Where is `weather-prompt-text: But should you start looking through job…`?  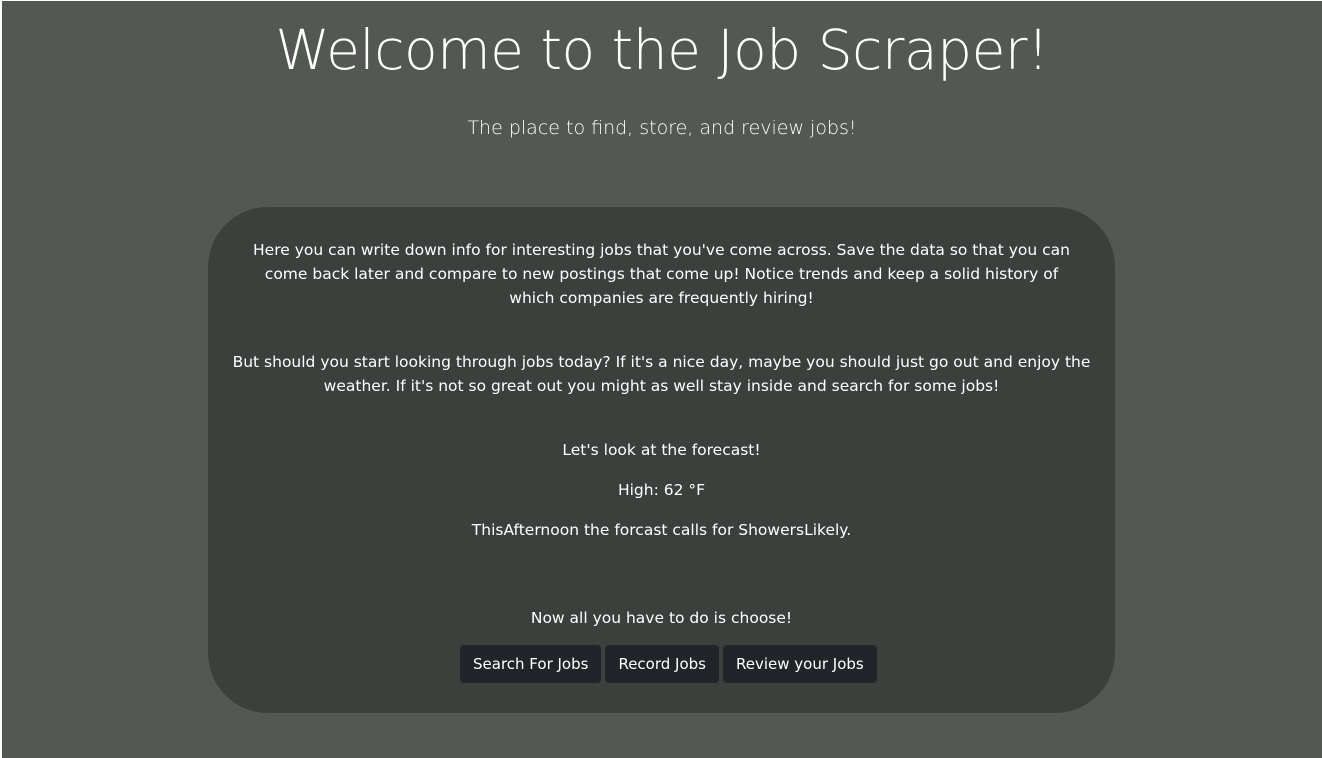
weather-prompt-text: But should you start looking through job… is located at coordinates (661, 374).